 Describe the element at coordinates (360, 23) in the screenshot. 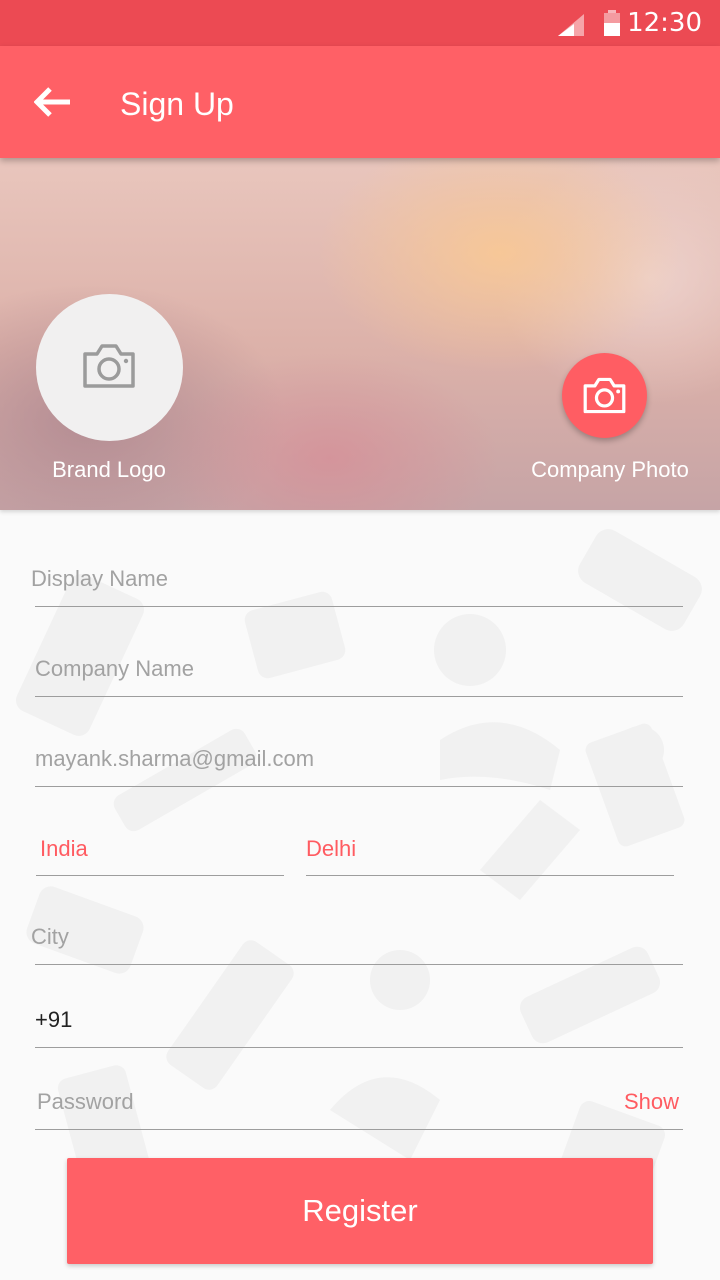

I see `status-bar: 12:30` at that location.